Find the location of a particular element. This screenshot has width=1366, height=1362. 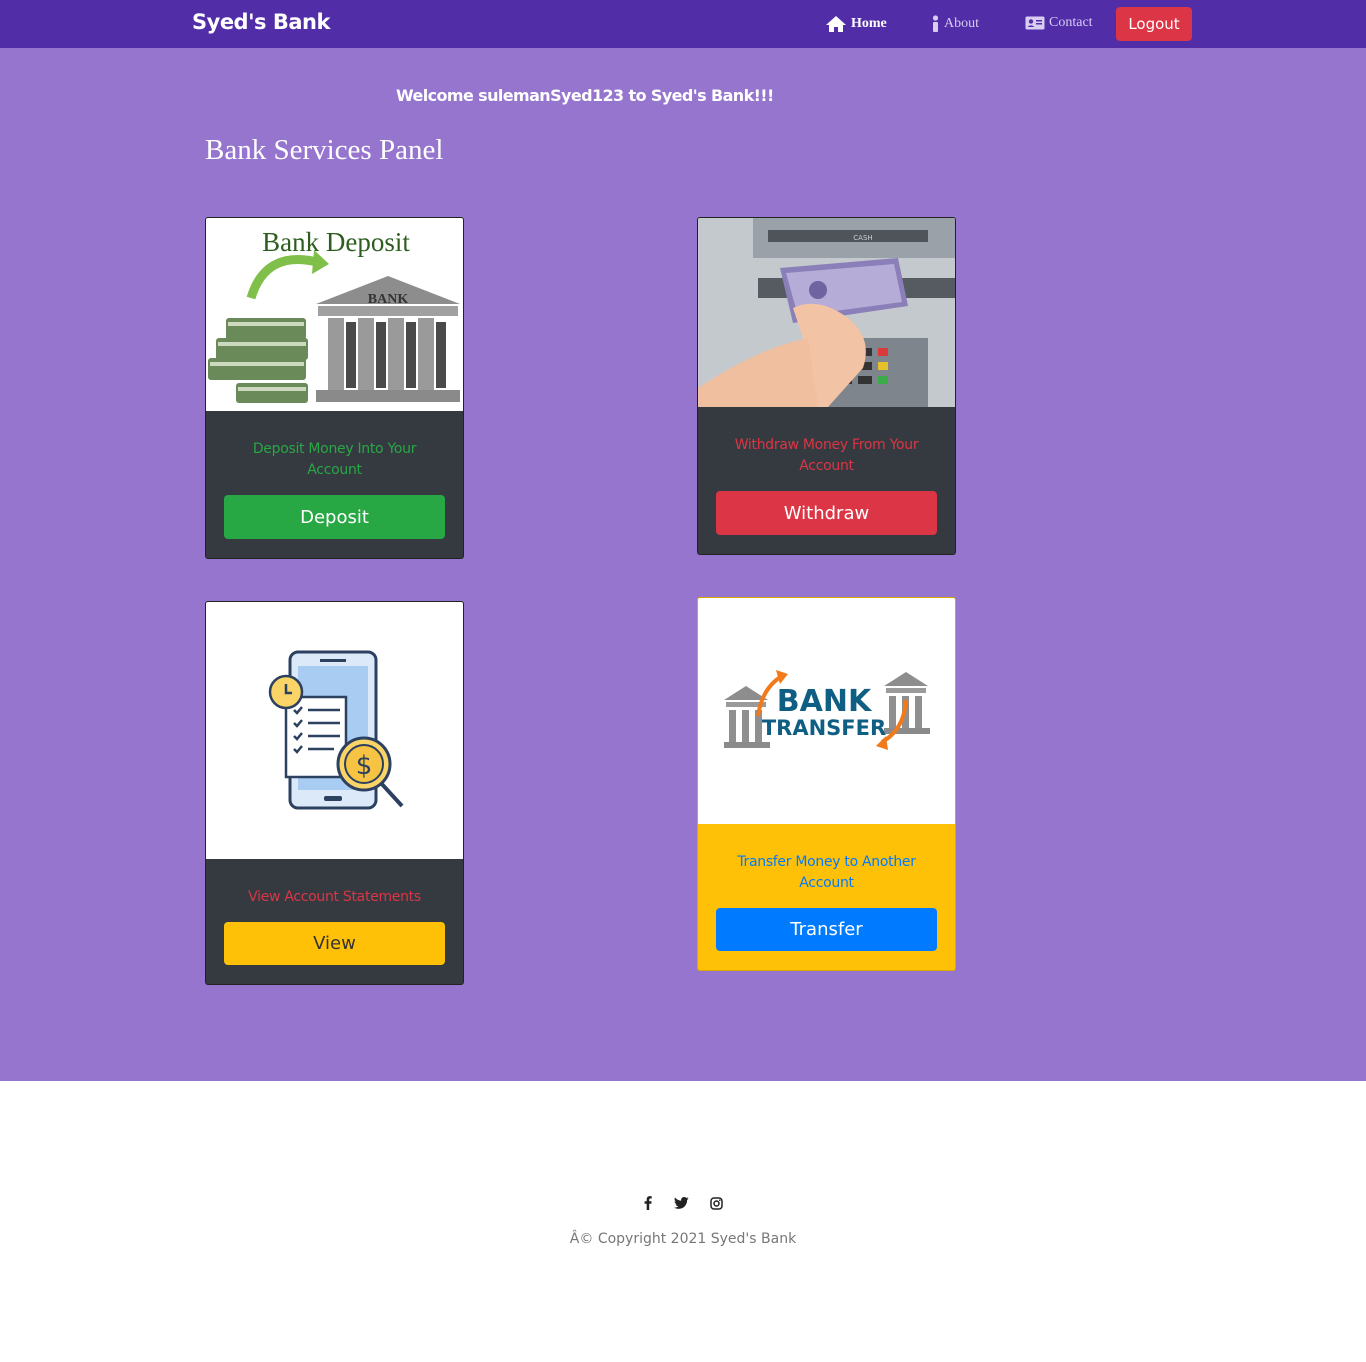

twitter-link is located at coordinates (681, 1203).